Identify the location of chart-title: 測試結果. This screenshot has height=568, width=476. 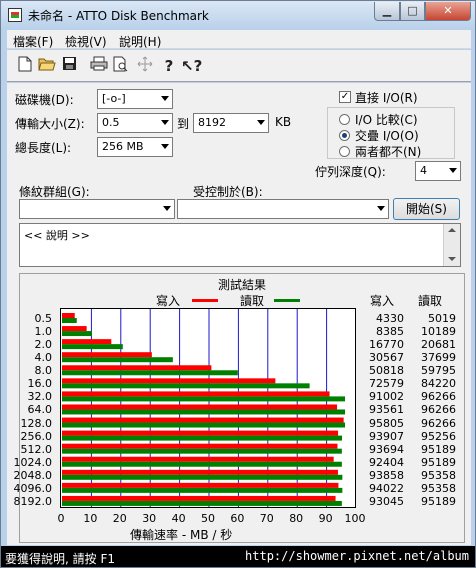
(241, 285).